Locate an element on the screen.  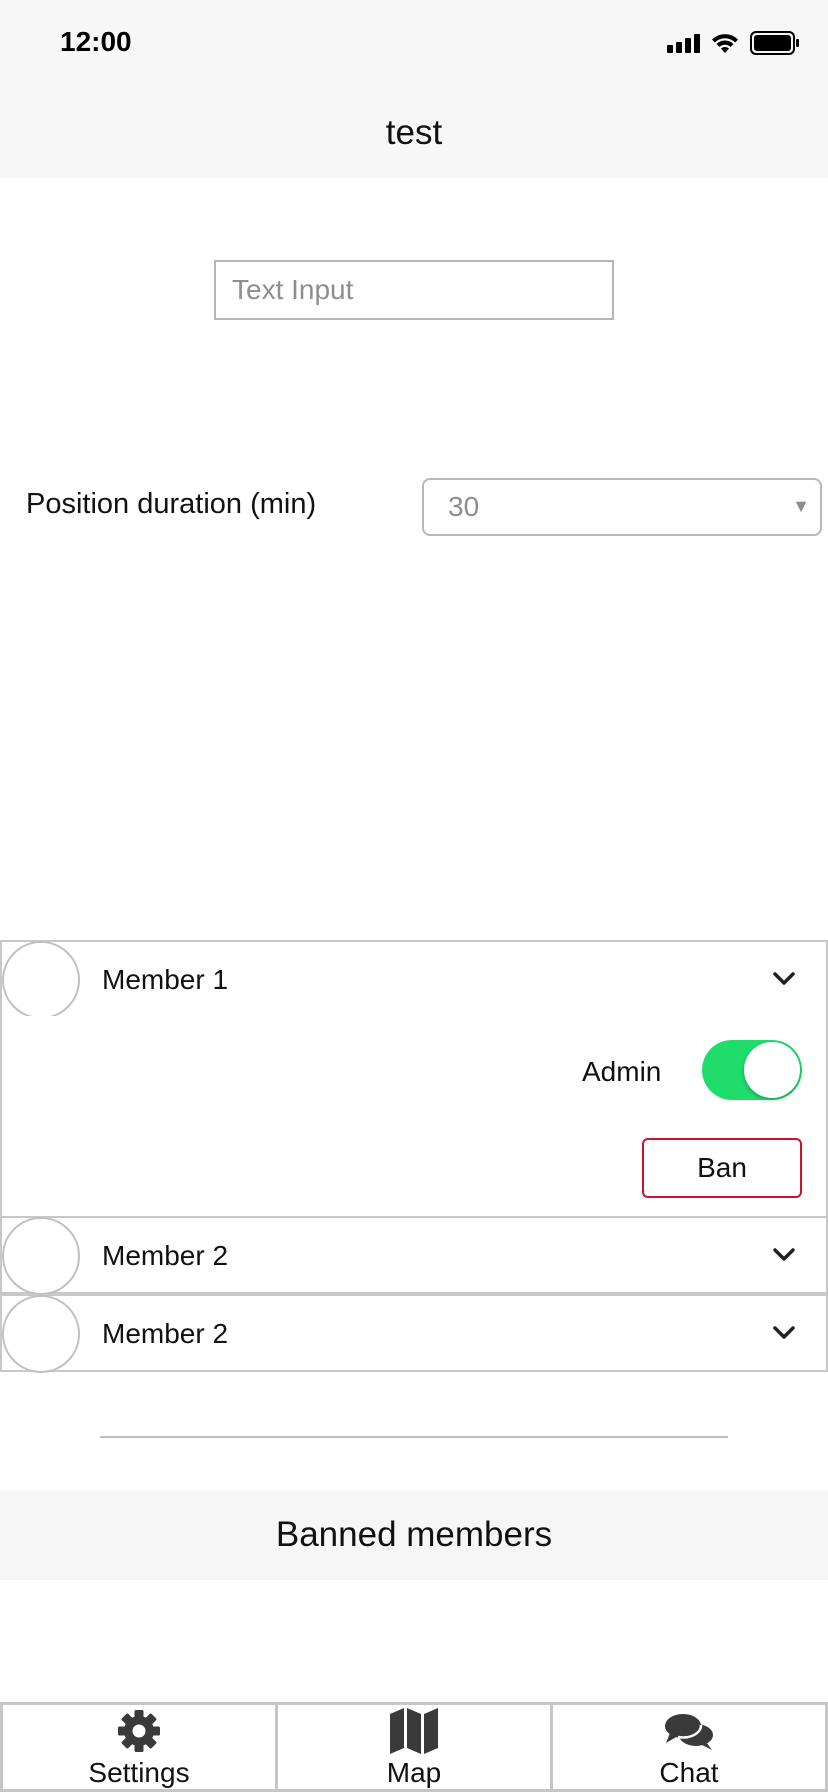
admin-toggle is located at coordinates (752, 1070).